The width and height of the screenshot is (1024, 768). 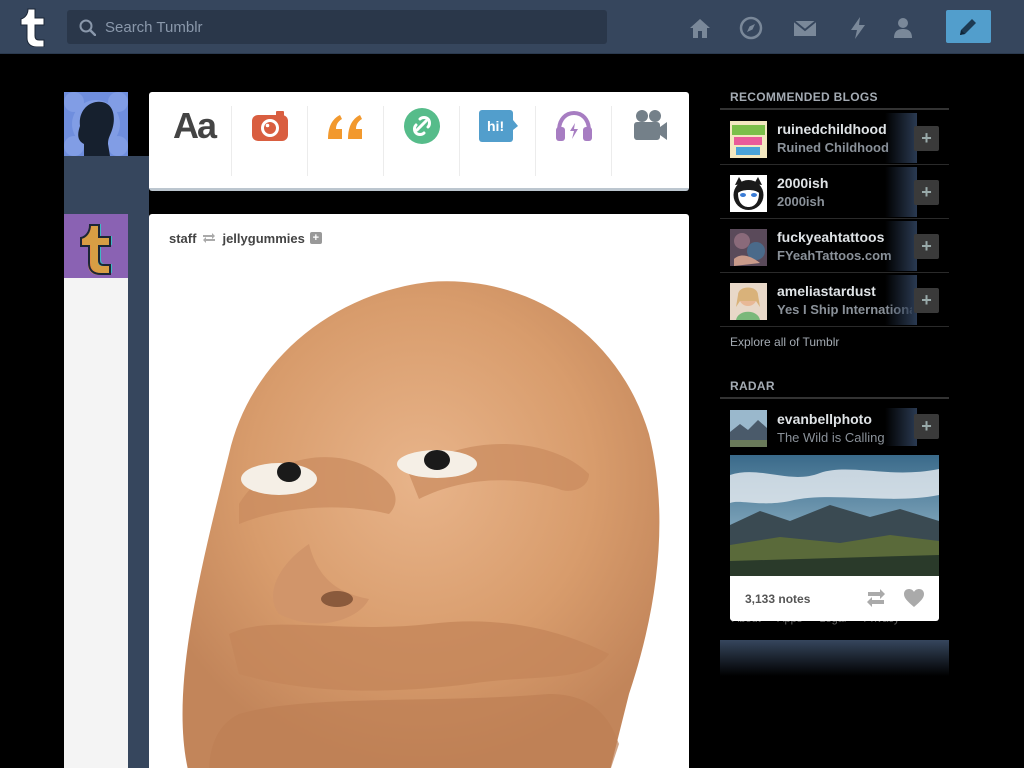 I want to click on post-header: staff jellygummies +, so click(x=245, y=238).